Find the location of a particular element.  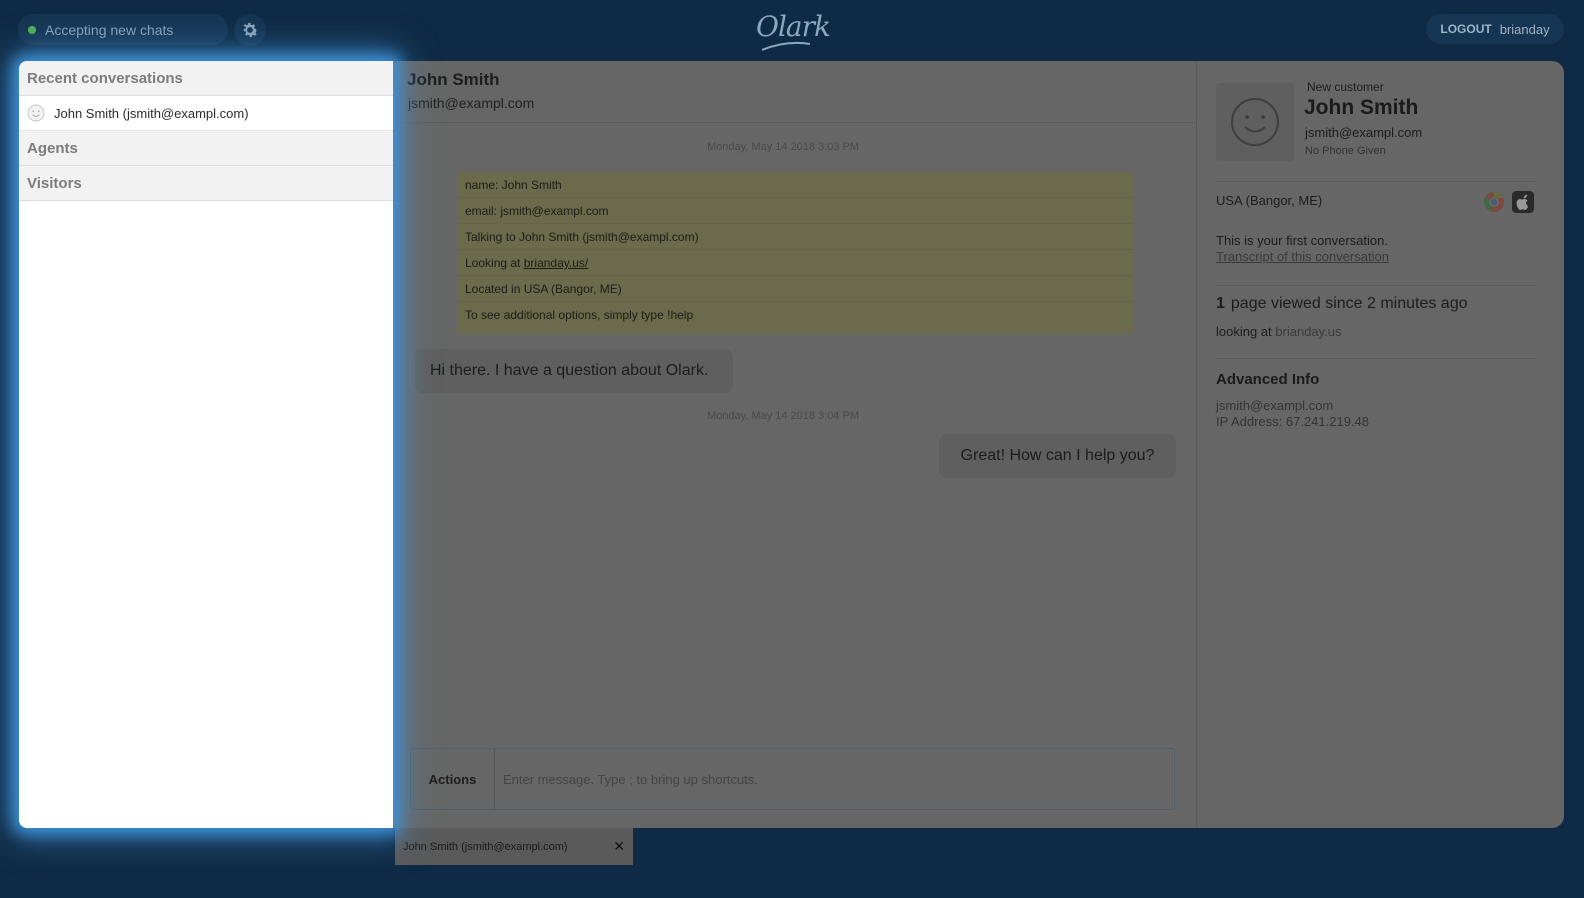

open-chat-tab: John Smith (jsmith@exampl.com) ✕ is located at coordinates (514, 846).